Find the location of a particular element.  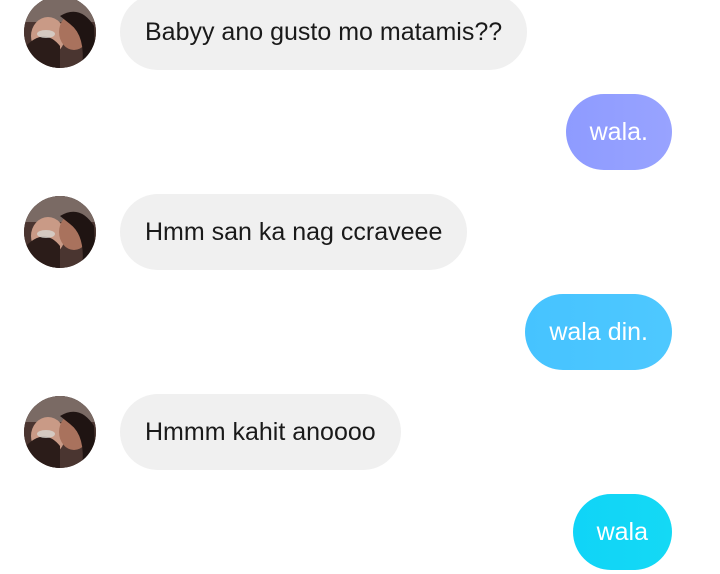

message-row-outgoing: wala din. is located at coordinates (360, 332).